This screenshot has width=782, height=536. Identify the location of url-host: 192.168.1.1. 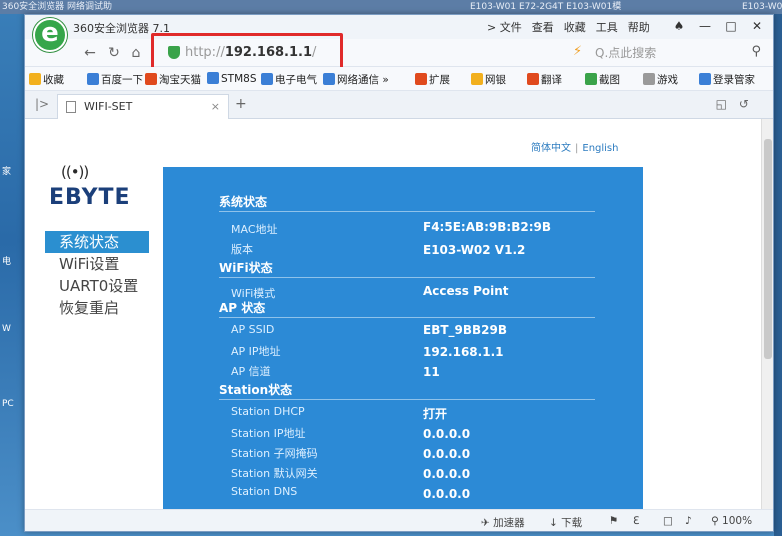
(268, 52).